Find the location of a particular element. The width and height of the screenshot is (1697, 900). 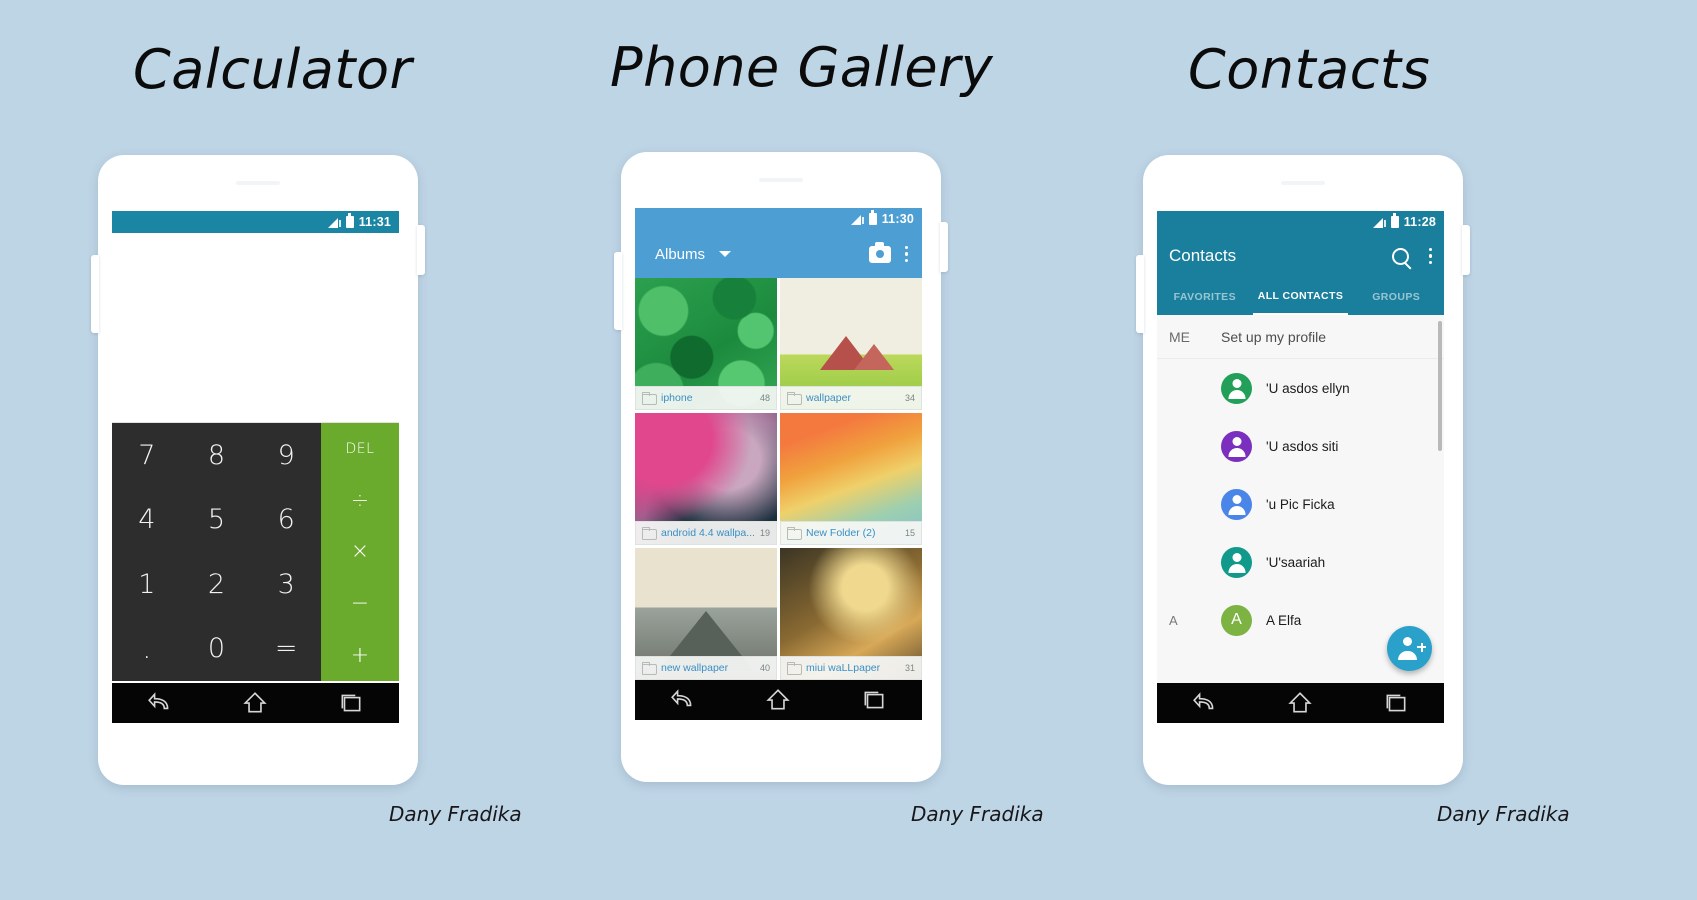

search-icon is located at coordinates (1400, 256).